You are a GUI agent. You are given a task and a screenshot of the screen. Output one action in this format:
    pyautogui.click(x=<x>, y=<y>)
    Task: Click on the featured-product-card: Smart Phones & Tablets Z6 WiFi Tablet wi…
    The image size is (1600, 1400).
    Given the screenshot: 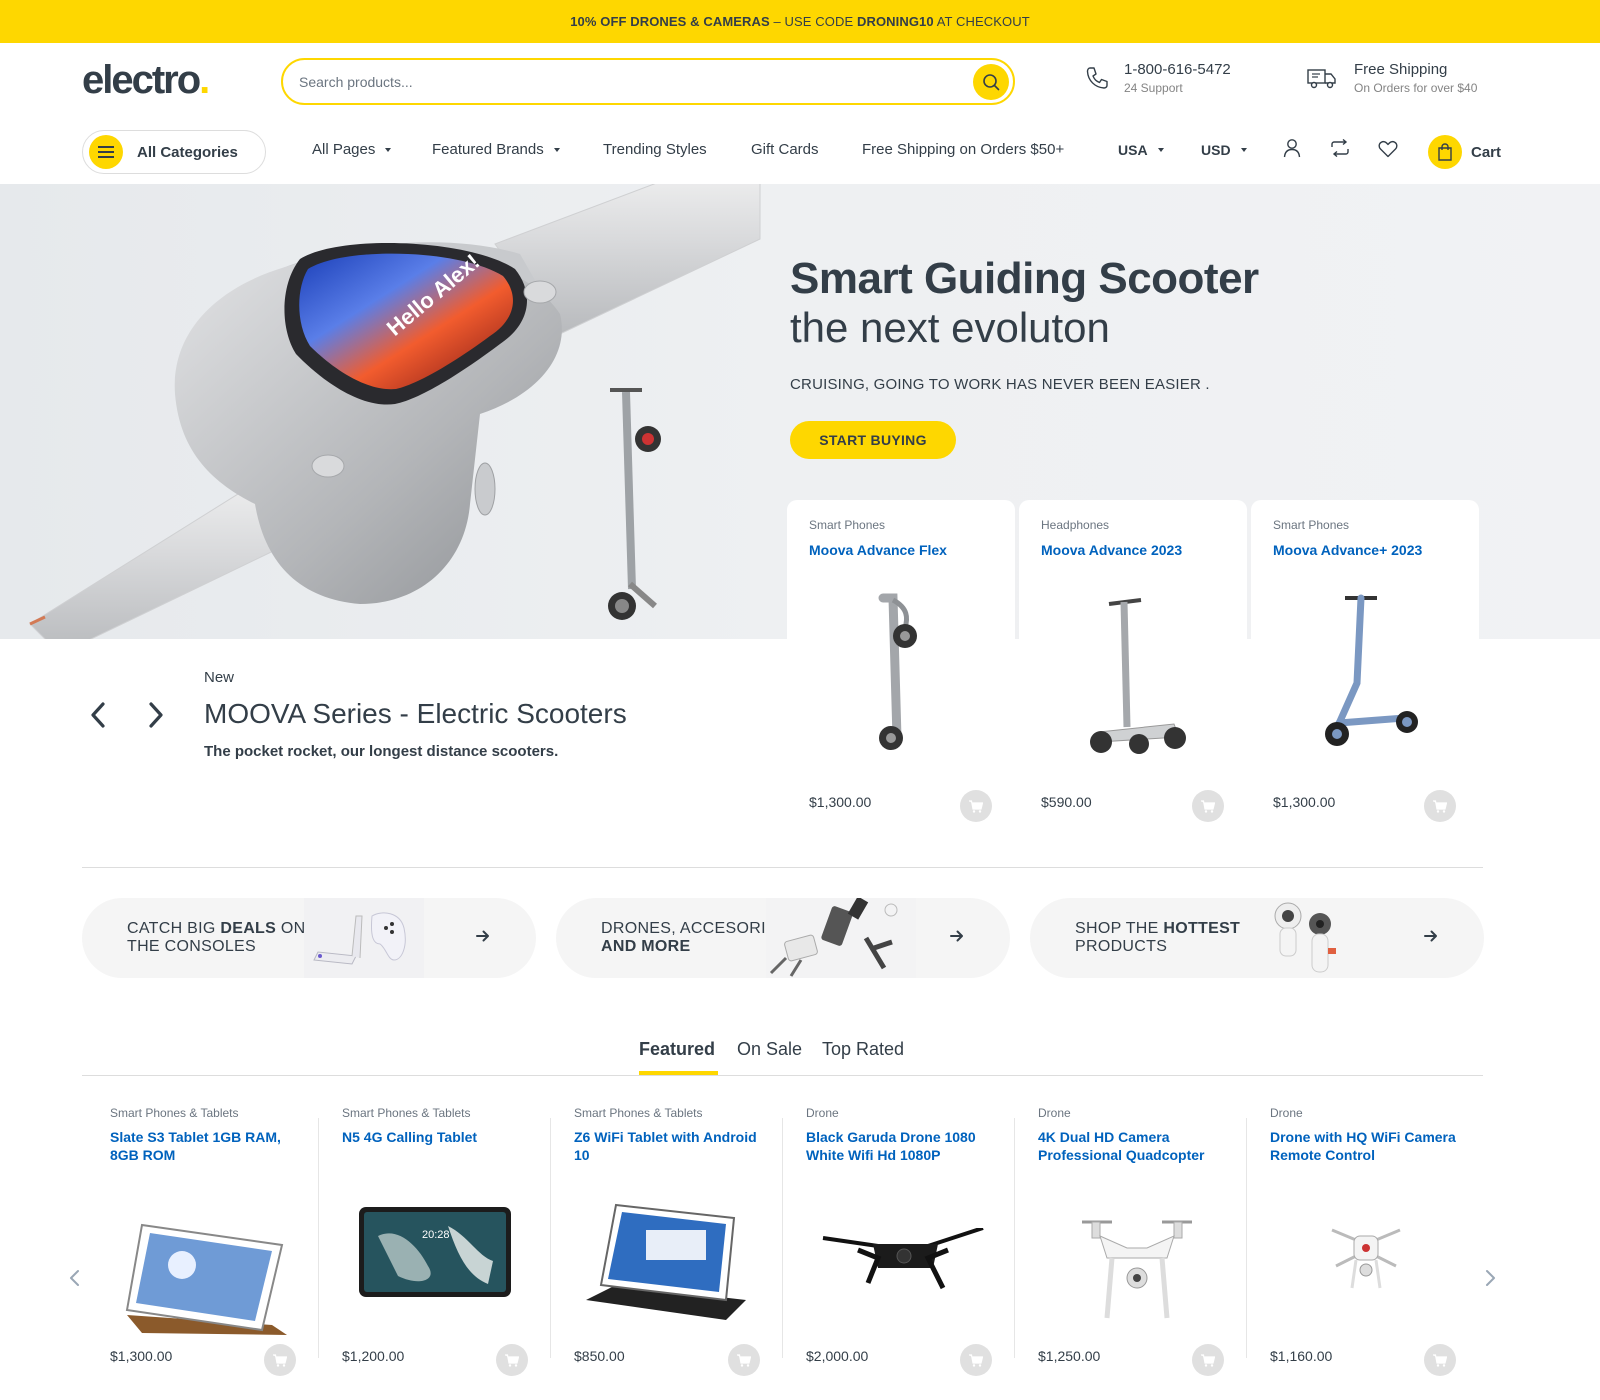 What is the action you would take?
    pyautogui.click(x=662, y=1245)
    